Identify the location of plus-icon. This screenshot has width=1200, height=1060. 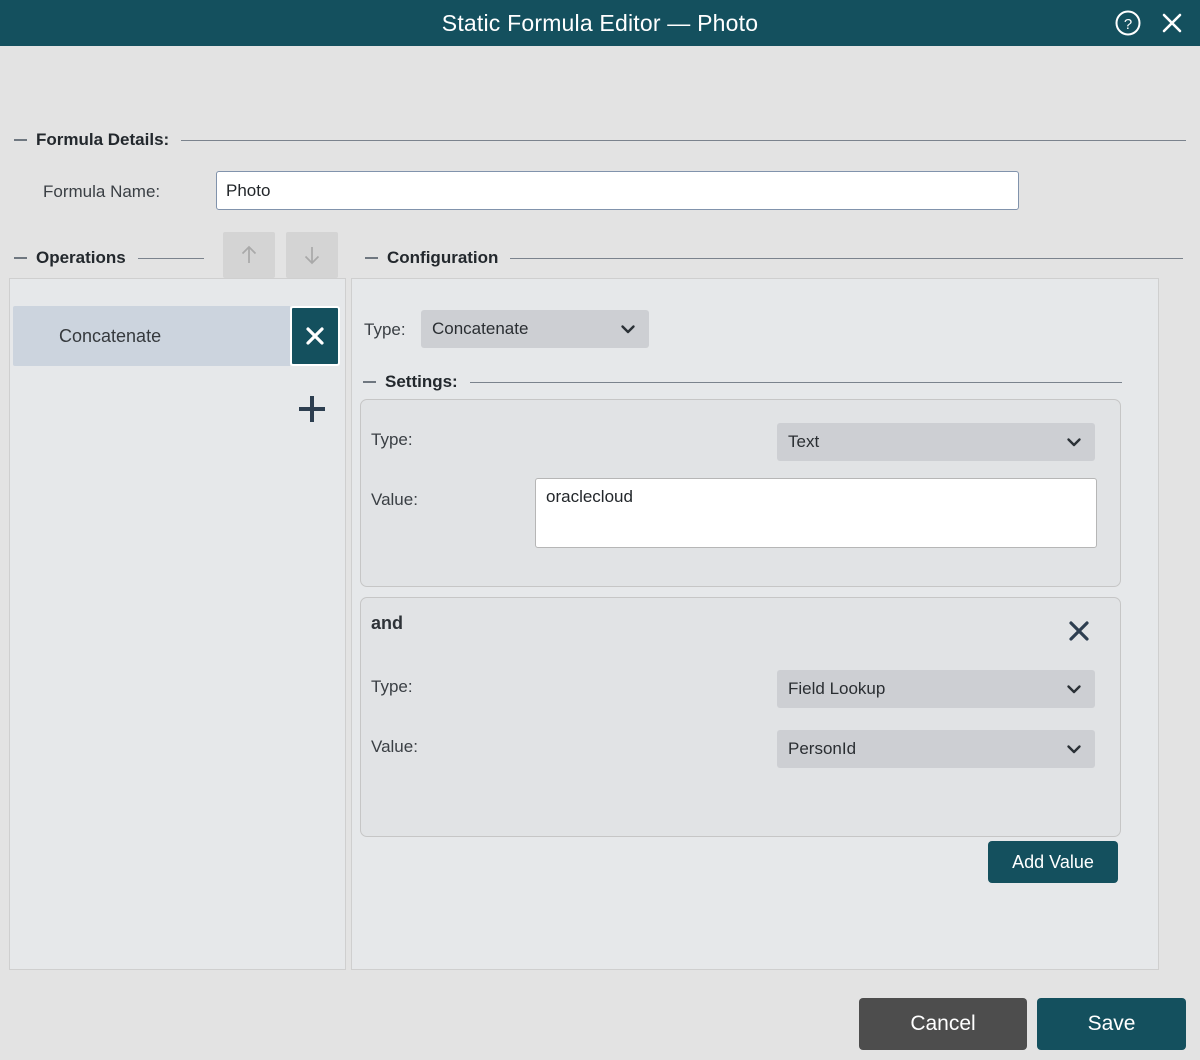
(312, 409).